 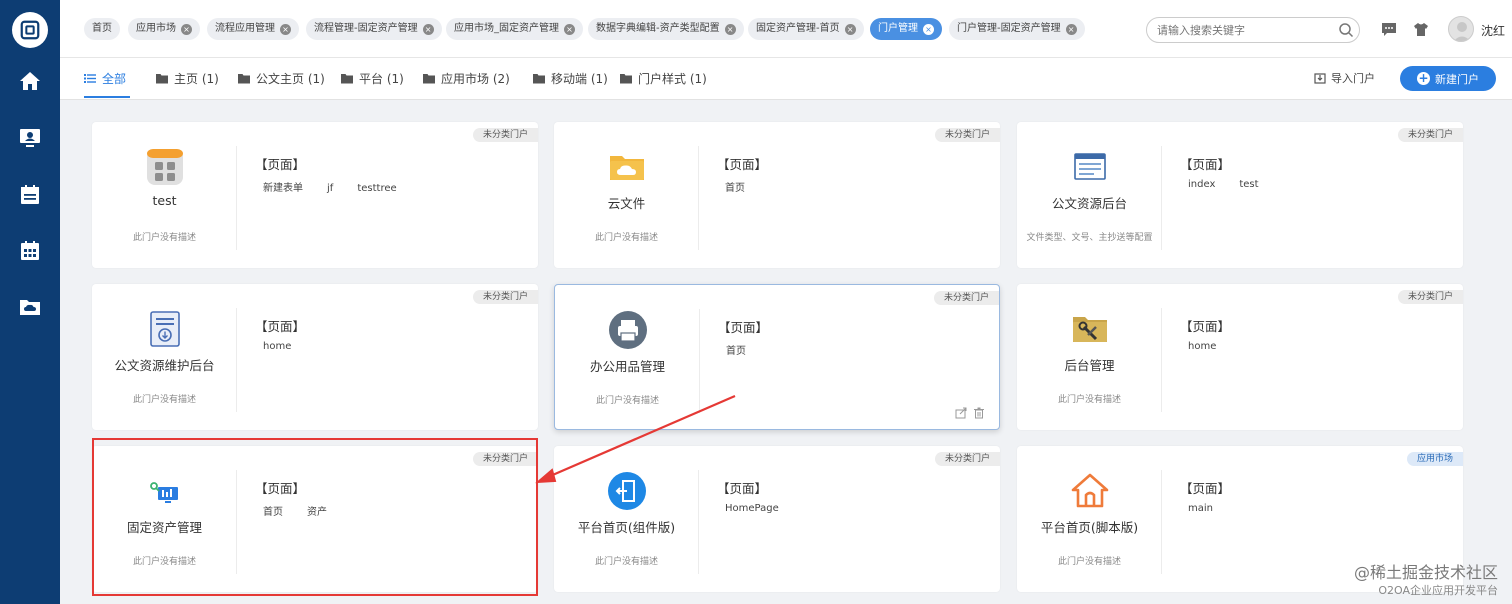 I want to click on tab-item: 门户管理-固定资产管理 ×, so click(x=1017, y=29).